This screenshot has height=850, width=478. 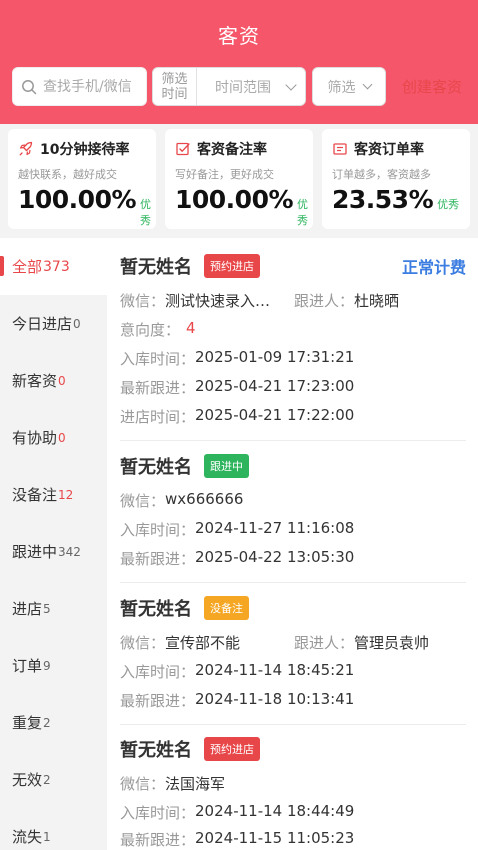 What do you see at coordinates (35, 552) in the screenshot?
I see `sidebar-item-label: 跟进中` at bounding box center [35, 552].